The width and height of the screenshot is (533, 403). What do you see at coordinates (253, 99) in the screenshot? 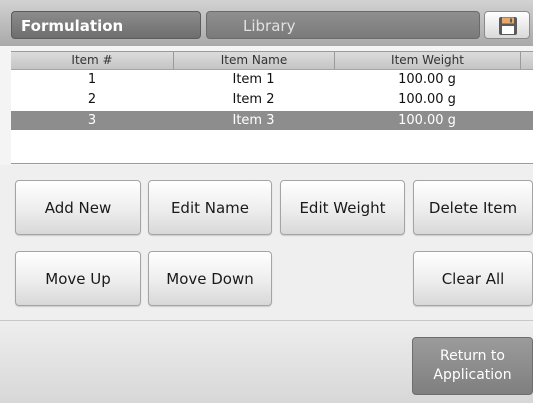
I see `item-name-cell: Item 2` at bounding box center [253, 99].